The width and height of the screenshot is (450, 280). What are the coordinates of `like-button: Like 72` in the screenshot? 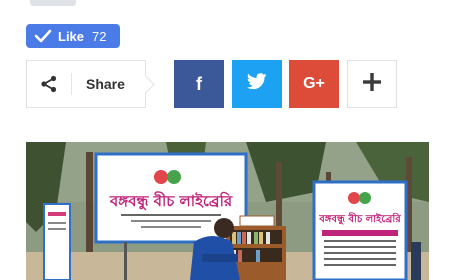 It's located at (73, 36).